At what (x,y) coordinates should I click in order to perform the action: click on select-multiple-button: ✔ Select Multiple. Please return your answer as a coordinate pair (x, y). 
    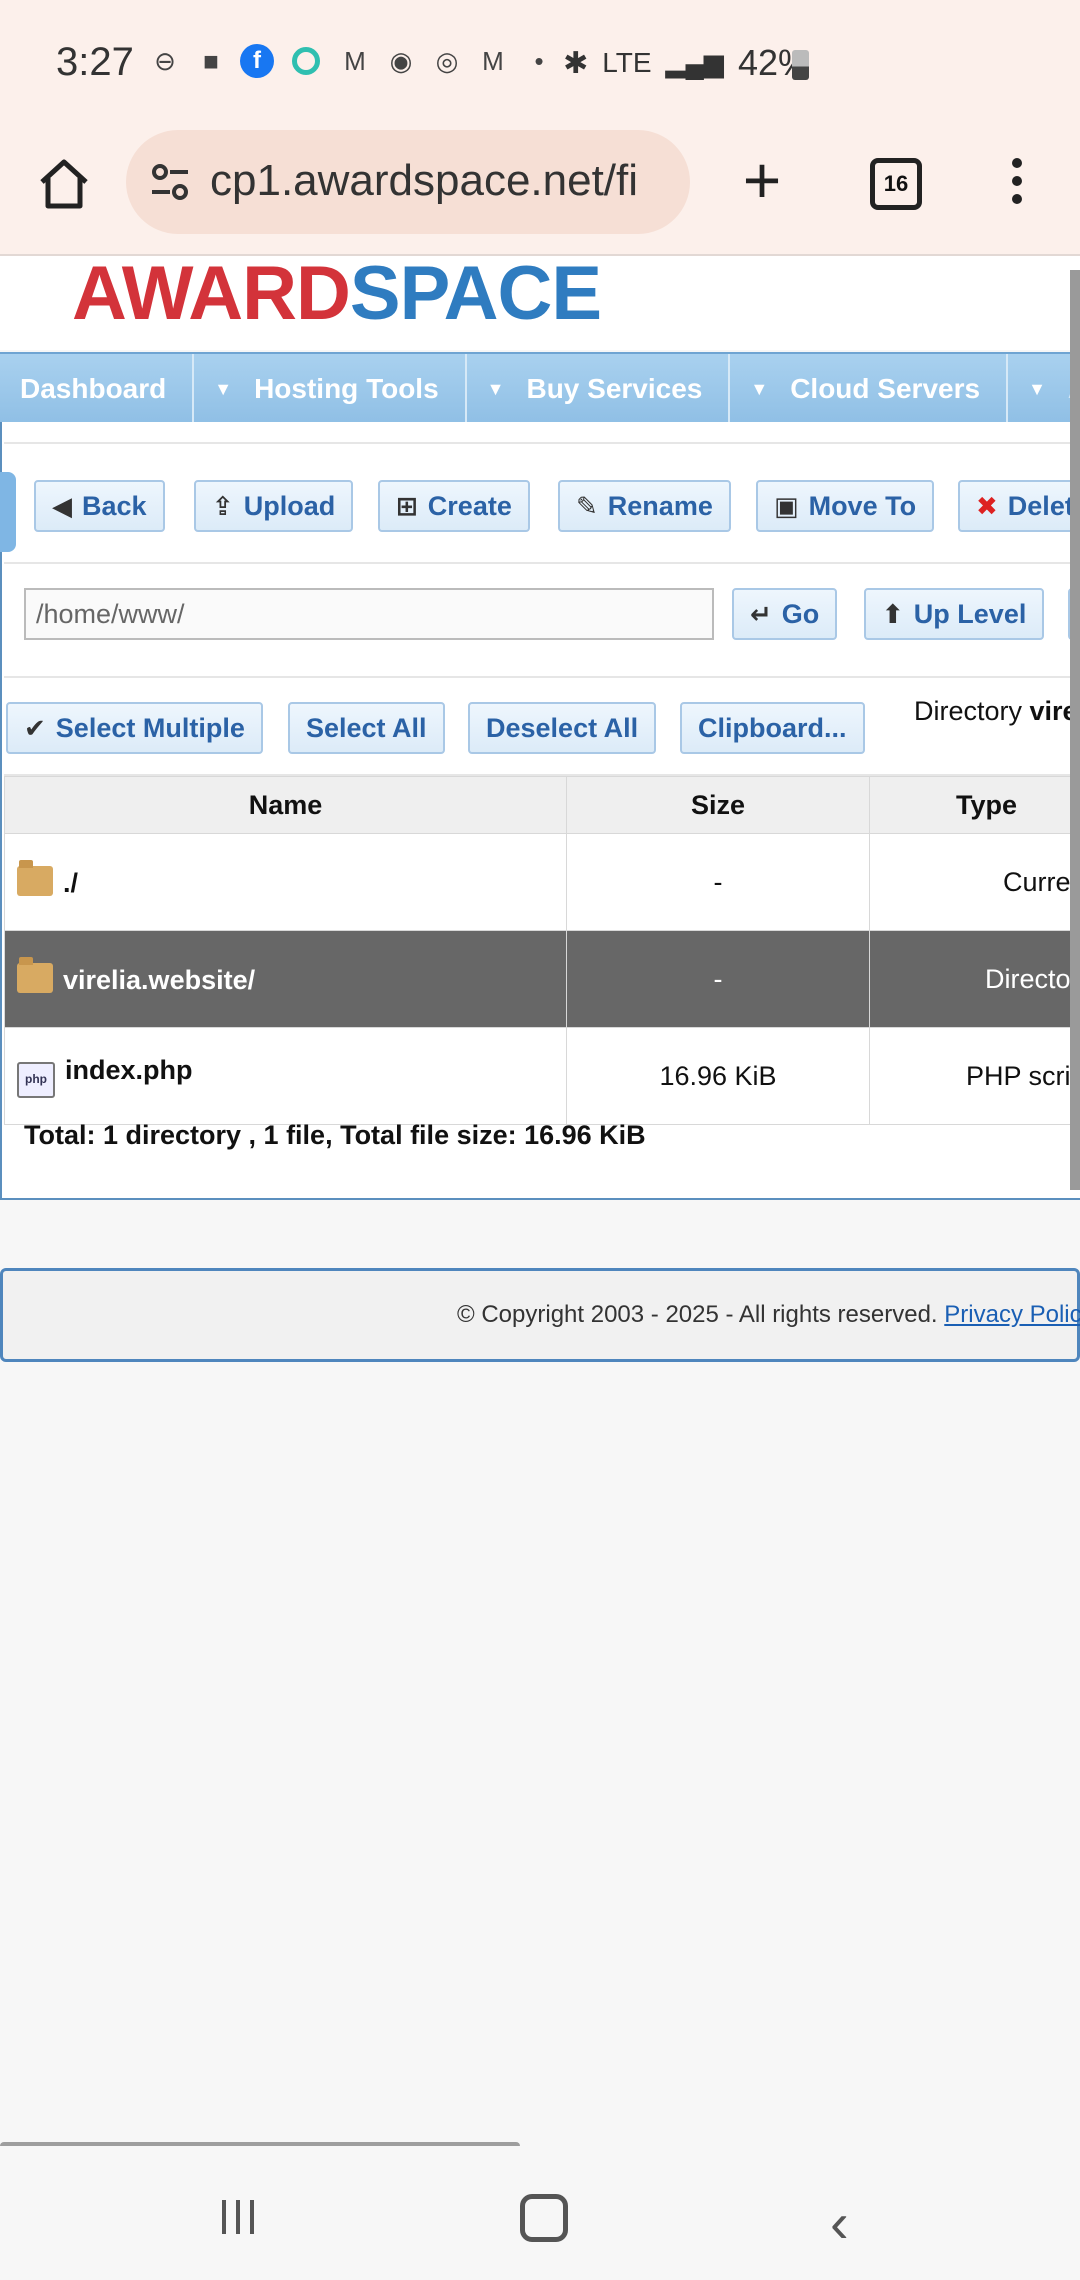
    Looking at the image, I should click on (134, 728).